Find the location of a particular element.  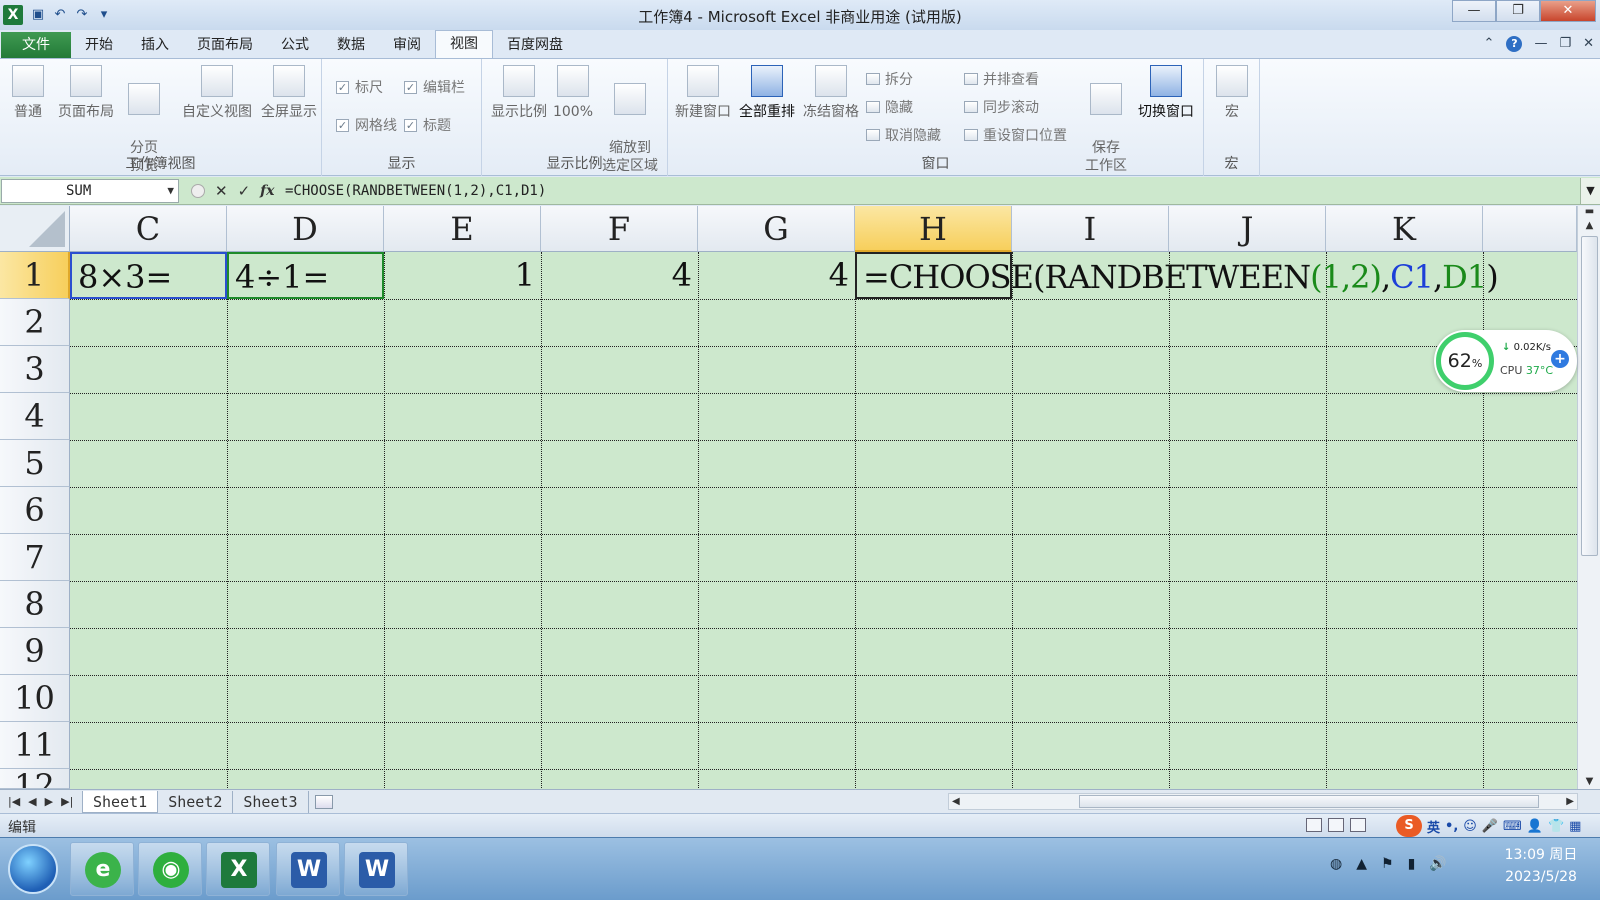

cell-h1-editing: =CHOOSE(RANDBETWEEN(1,2),C1,D1) is located at coordinates (1177, 275).